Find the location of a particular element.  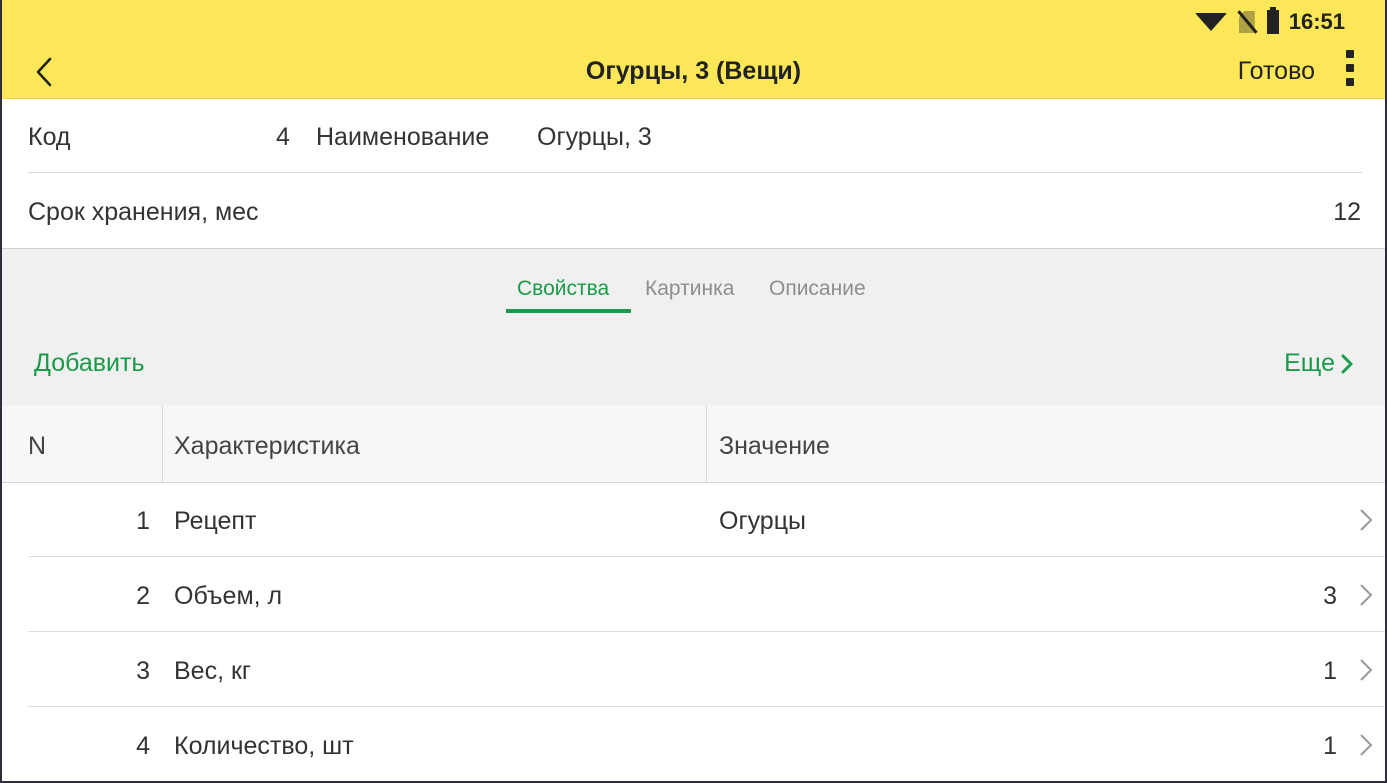

shelf-life-label: Срок хранения, мес is located at coordinates (143, 212).